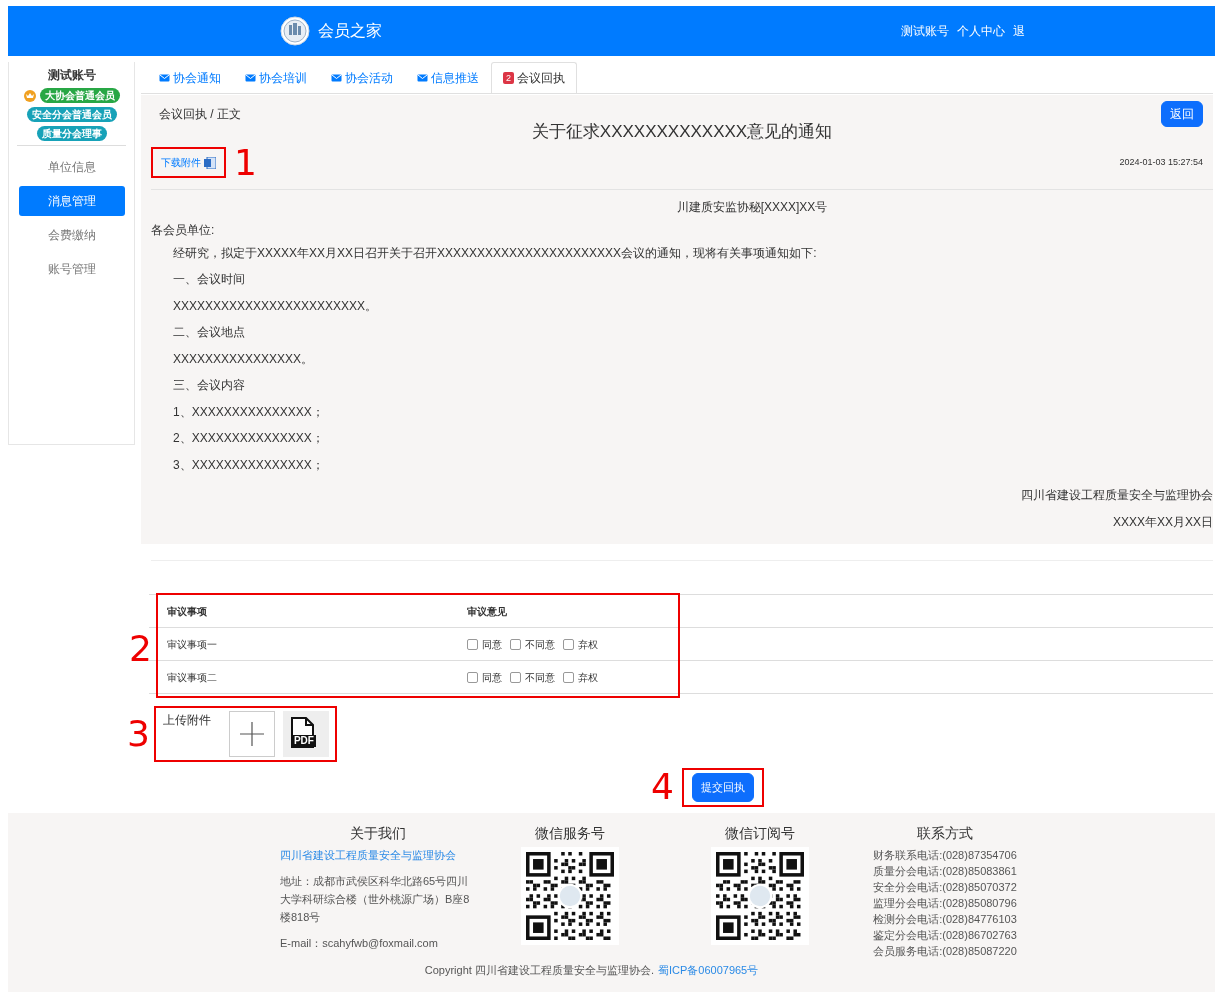  Describe the element at coordinates (140, 649) in the screenshot. I see `callout-number: 2` at that location.